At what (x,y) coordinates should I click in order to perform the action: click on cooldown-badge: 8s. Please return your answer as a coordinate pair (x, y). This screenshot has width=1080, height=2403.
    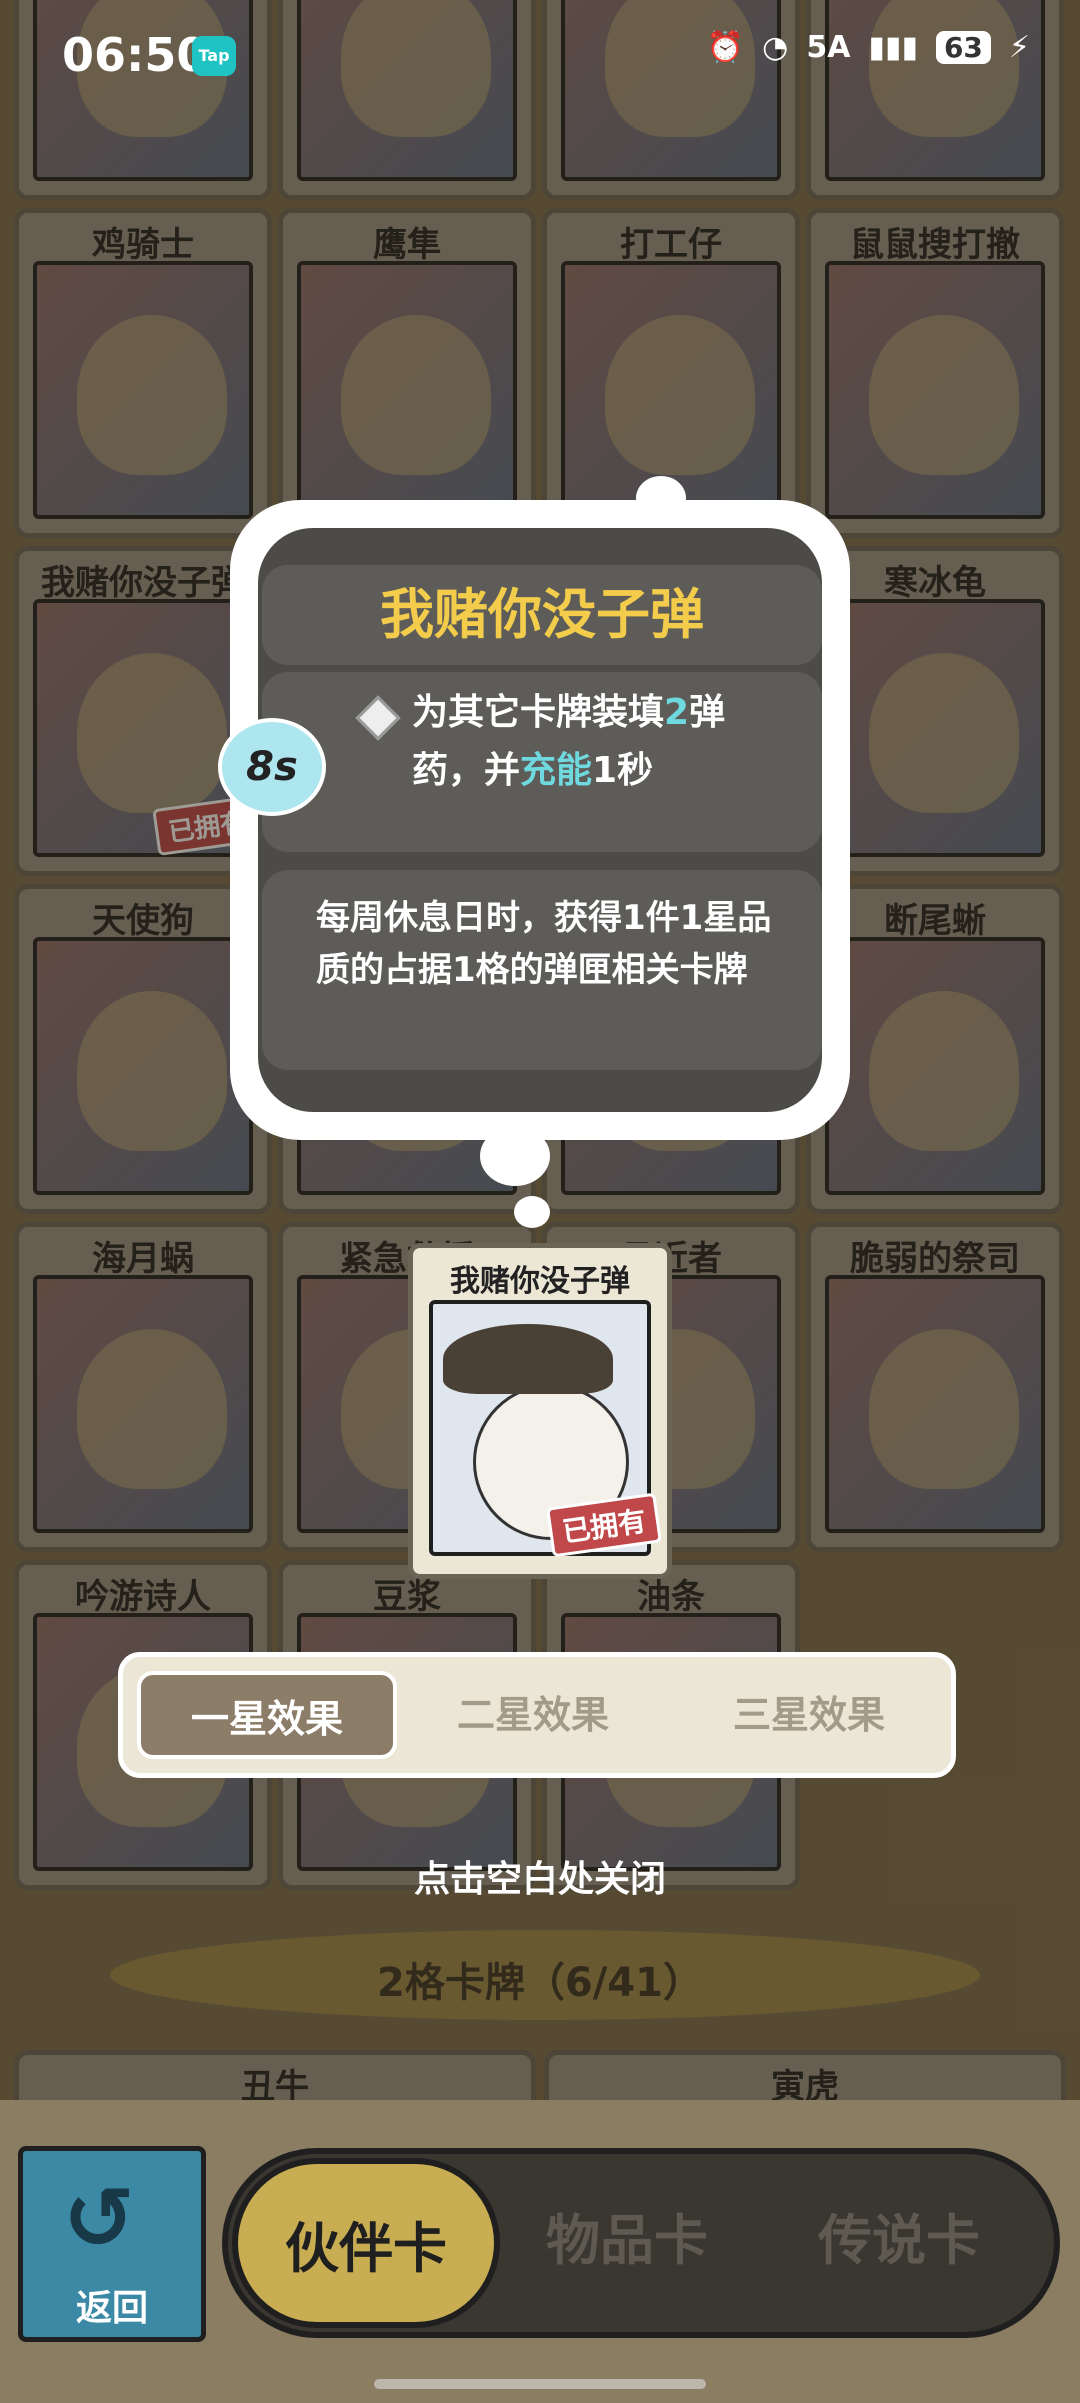
    Looking at the image, I should click on (272, 767).